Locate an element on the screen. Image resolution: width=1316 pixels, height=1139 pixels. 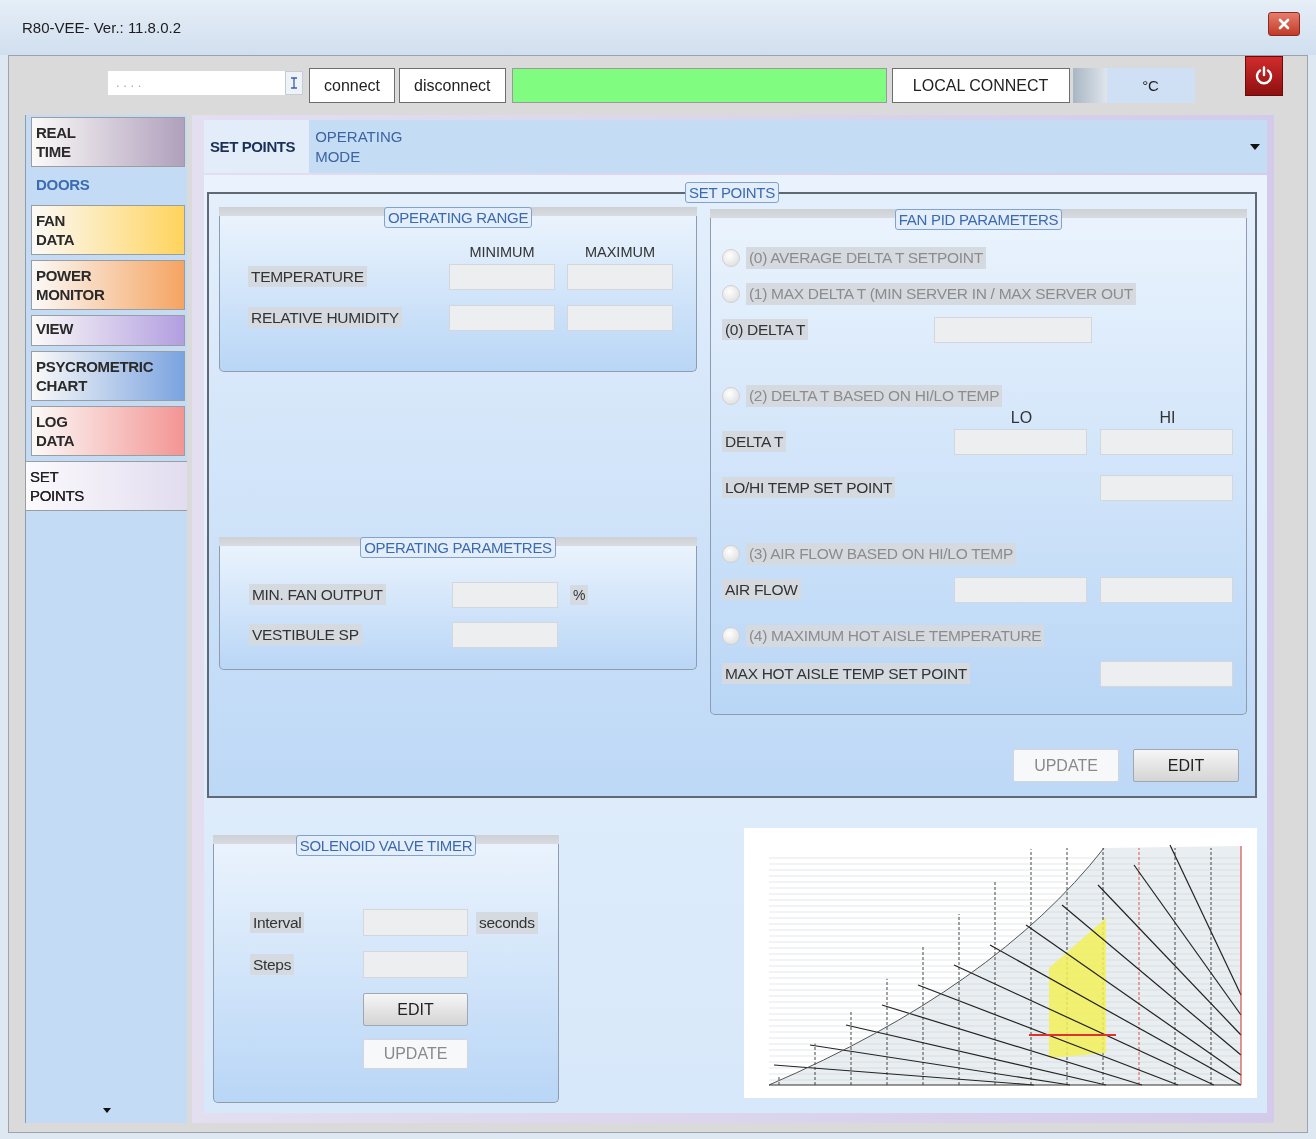
power-icon is located at coordinates (1264, 76).